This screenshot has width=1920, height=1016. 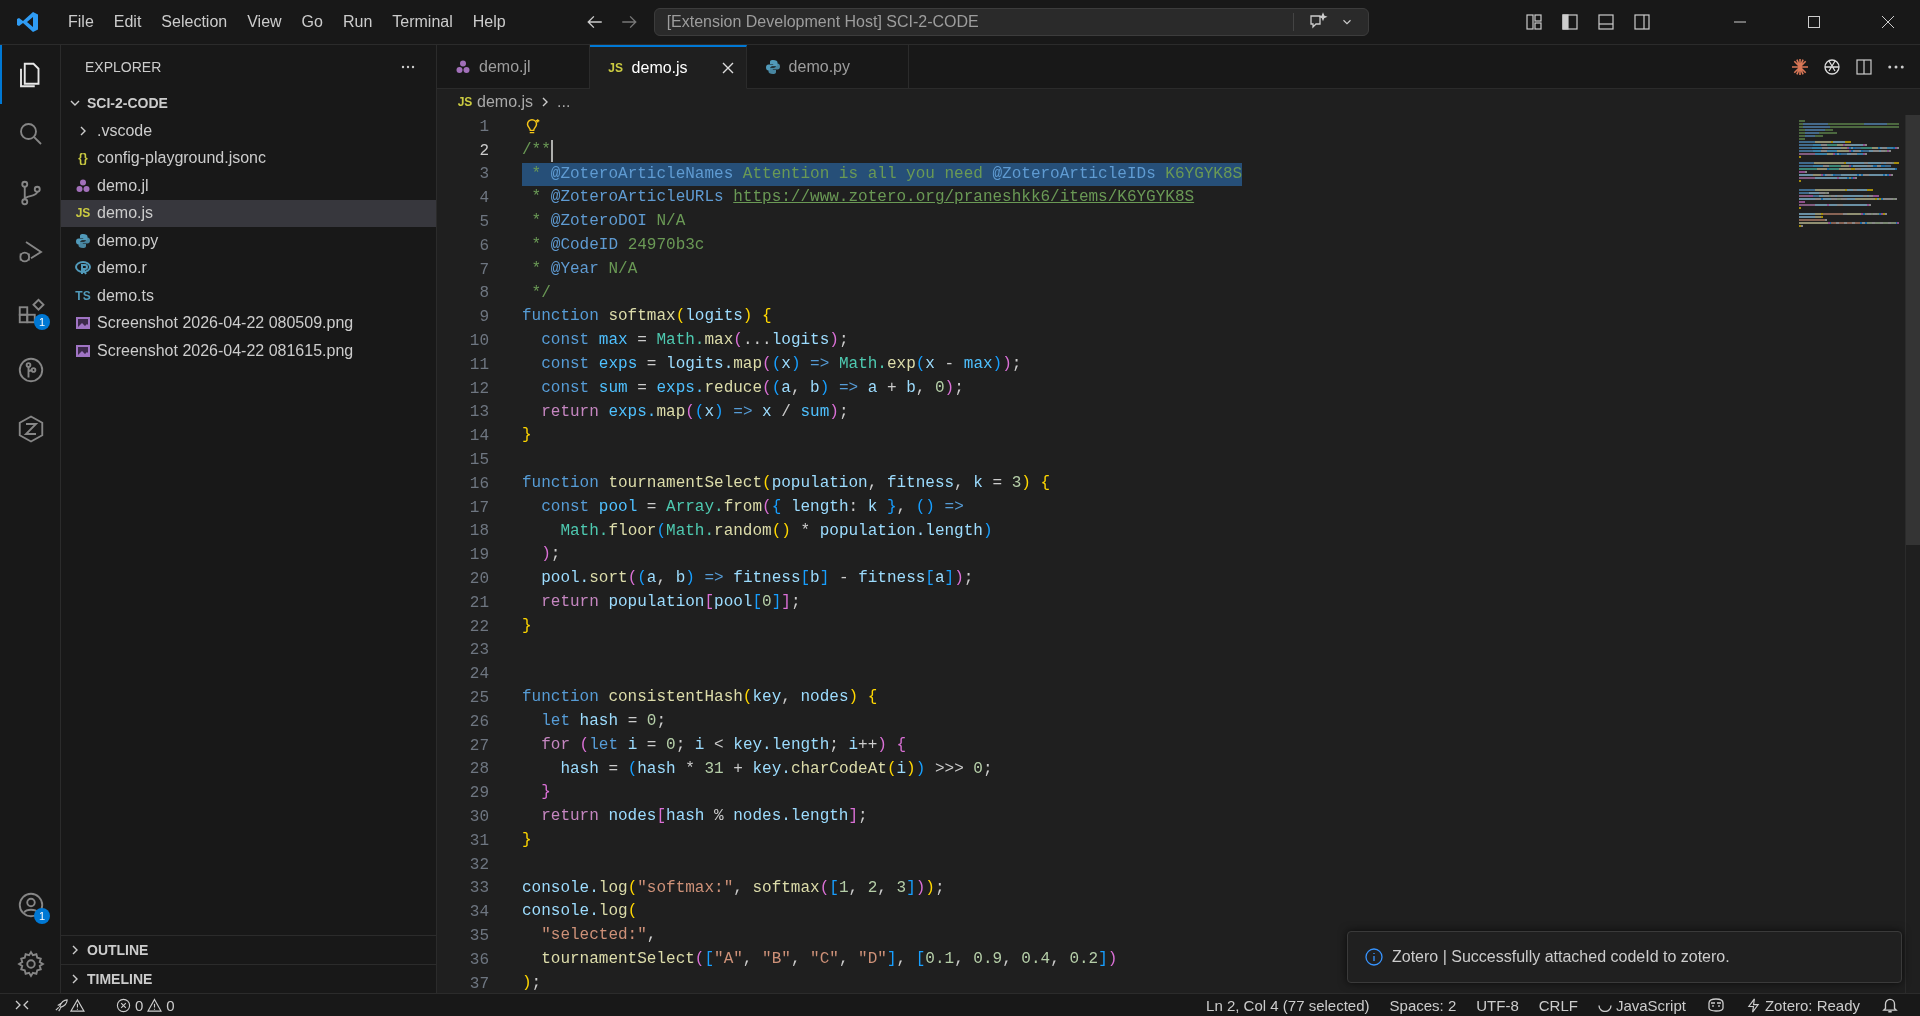 What do you see at coordinates (1570, 22) in the screenshot?
I see `toggle-sidebar-icon` at bounding box center [1570, 22].